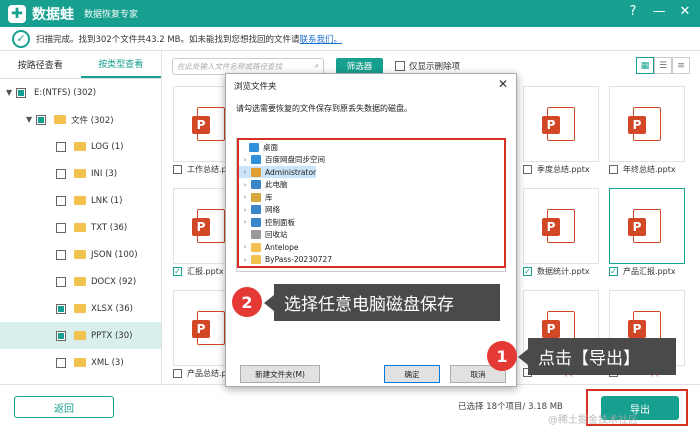 The width and height of the screenshot is (700, 429). Describe the element at coordinates (64, 407) in the screenshot. I see `back-button: 返回` at that location.